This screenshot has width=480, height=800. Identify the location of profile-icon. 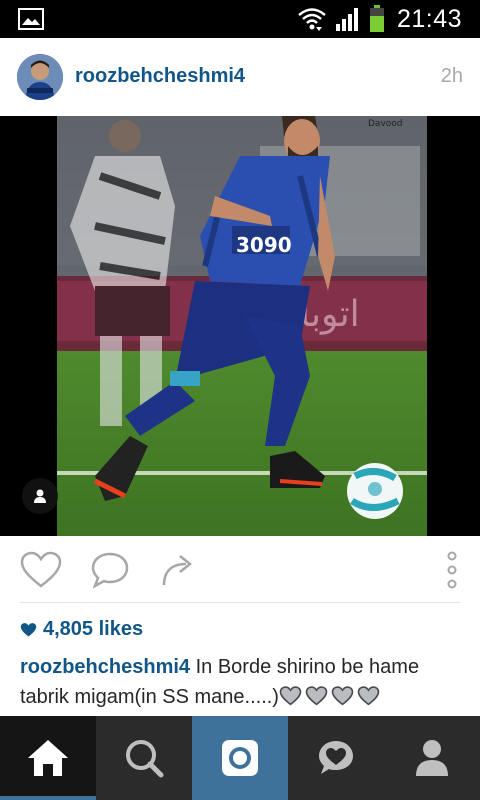
(432, 758).